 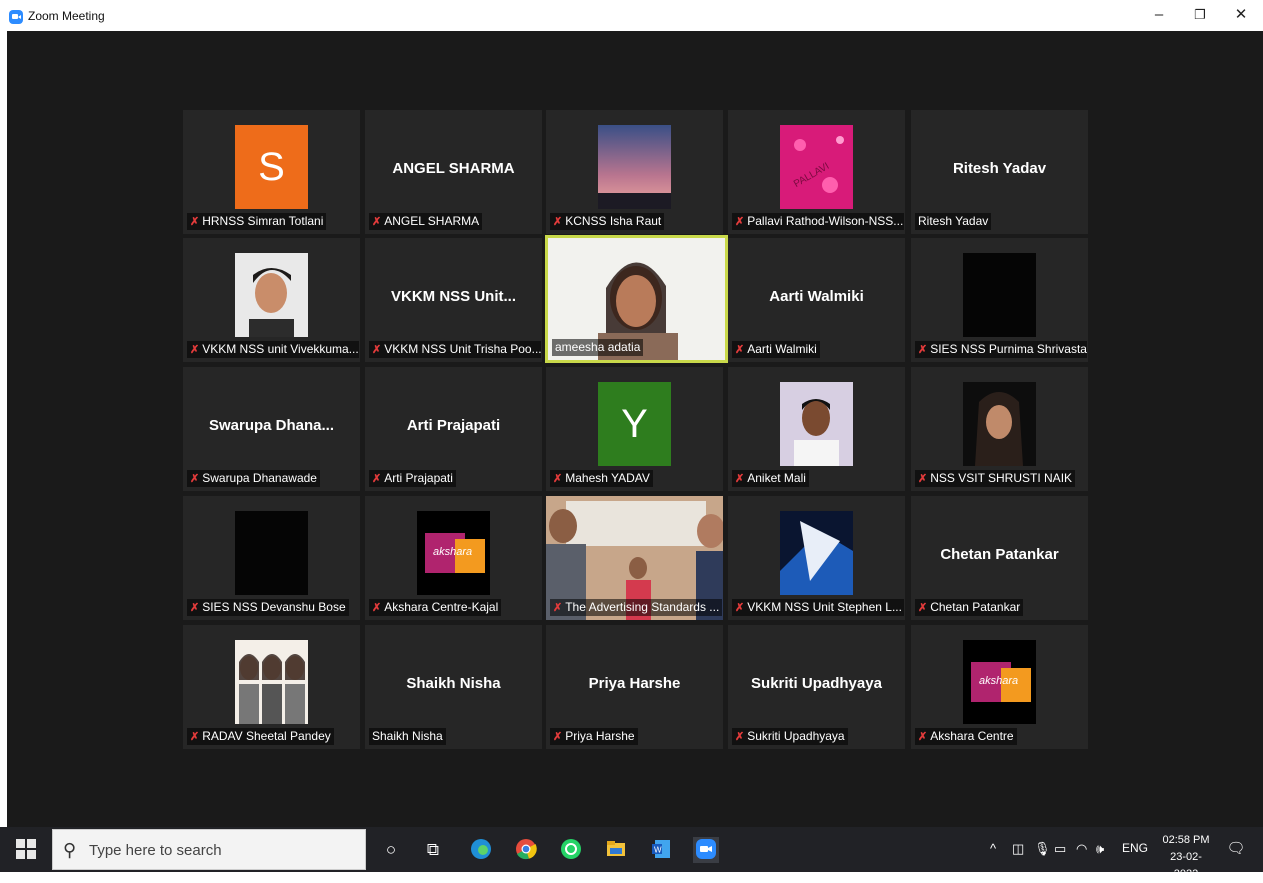 What do you see at coordinates (1018, 849) in the screenshot?
I see `meet-now-icon: ◫` at bounding box center [1018, 849].